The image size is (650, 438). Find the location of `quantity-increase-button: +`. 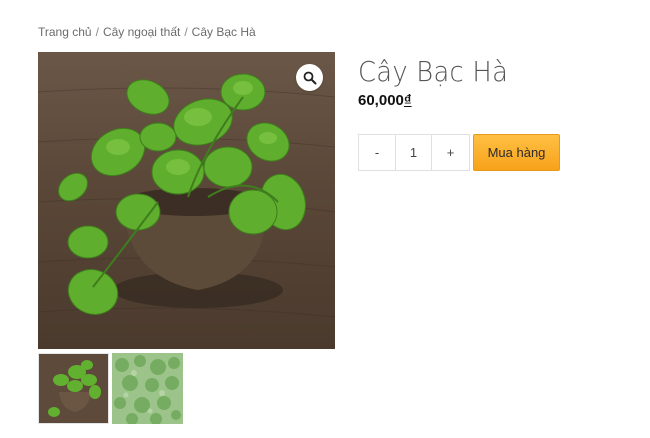

quantity-increase-button: + is located at coordinates (450, 152).